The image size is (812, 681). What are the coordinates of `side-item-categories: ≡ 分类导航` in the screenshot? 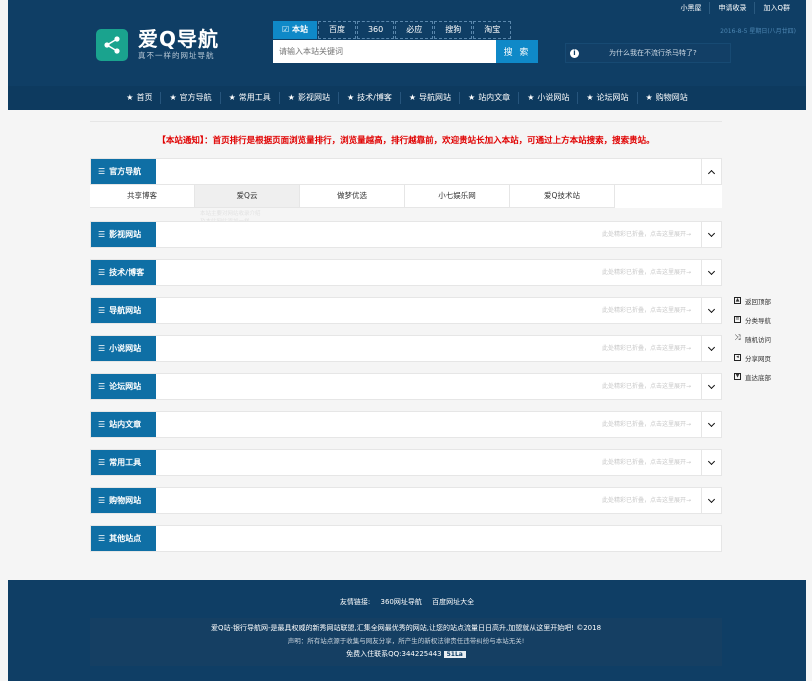 It's located at (759, 319).